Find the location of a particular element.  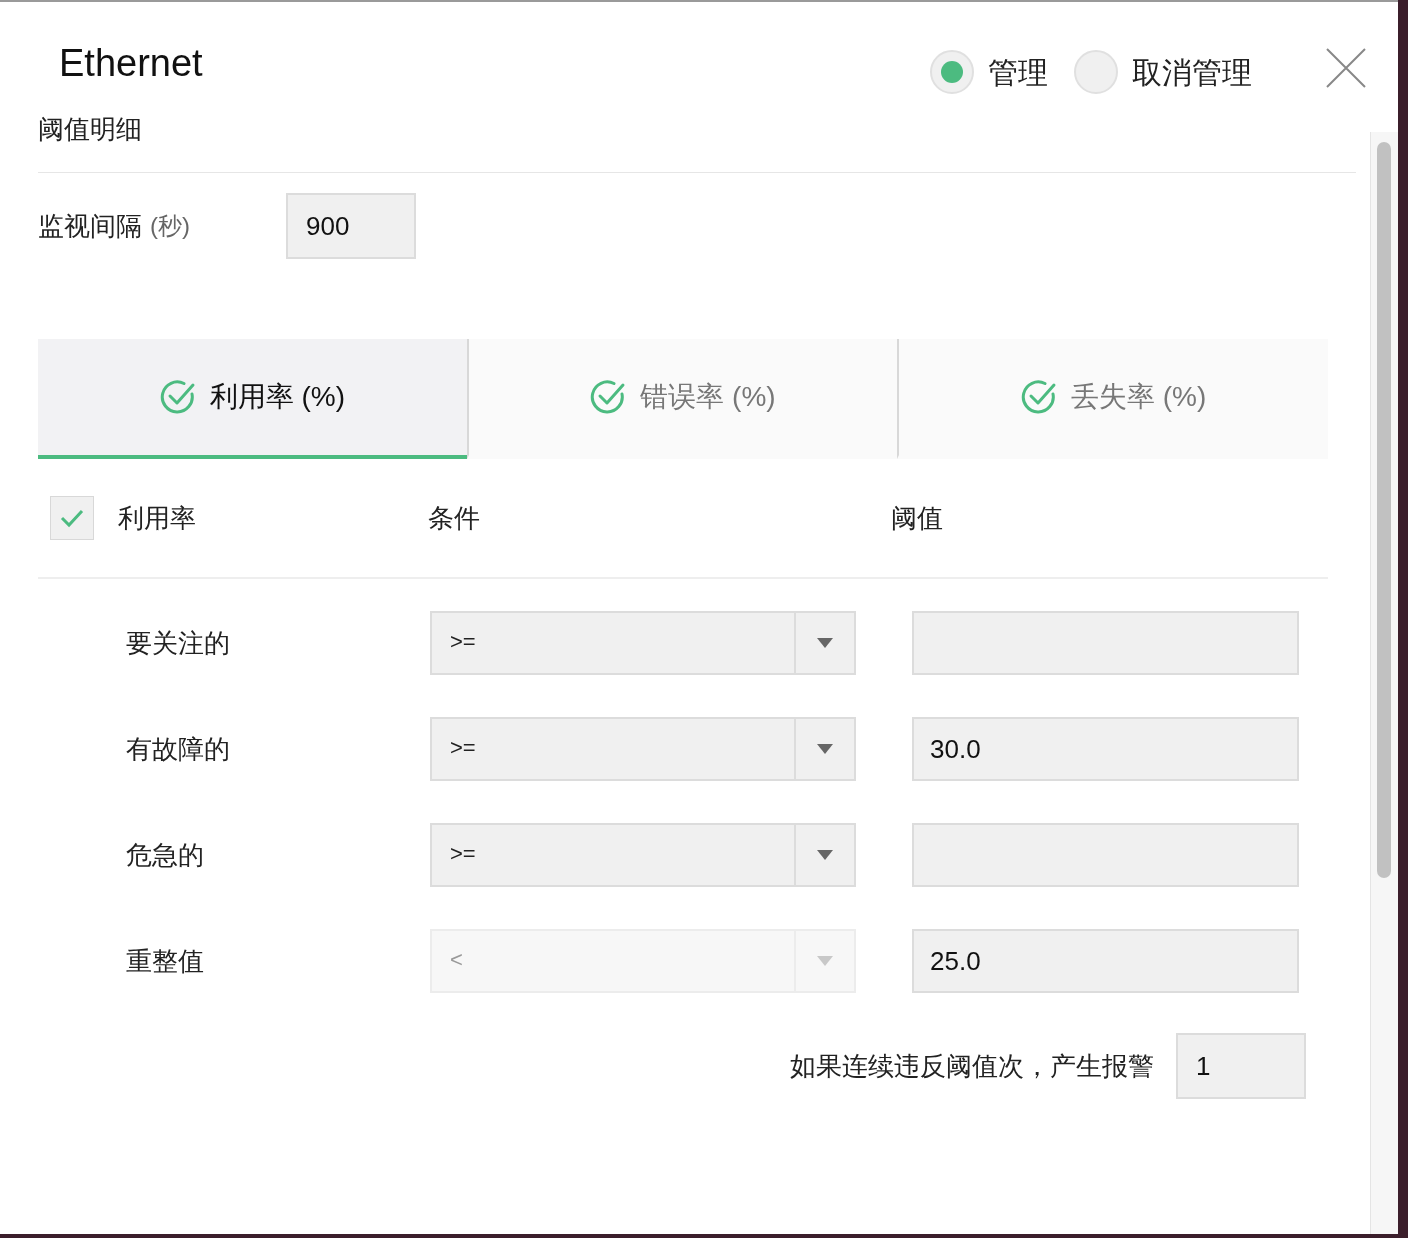

interval-unit: (秒) is located at coordinates (170, 226).